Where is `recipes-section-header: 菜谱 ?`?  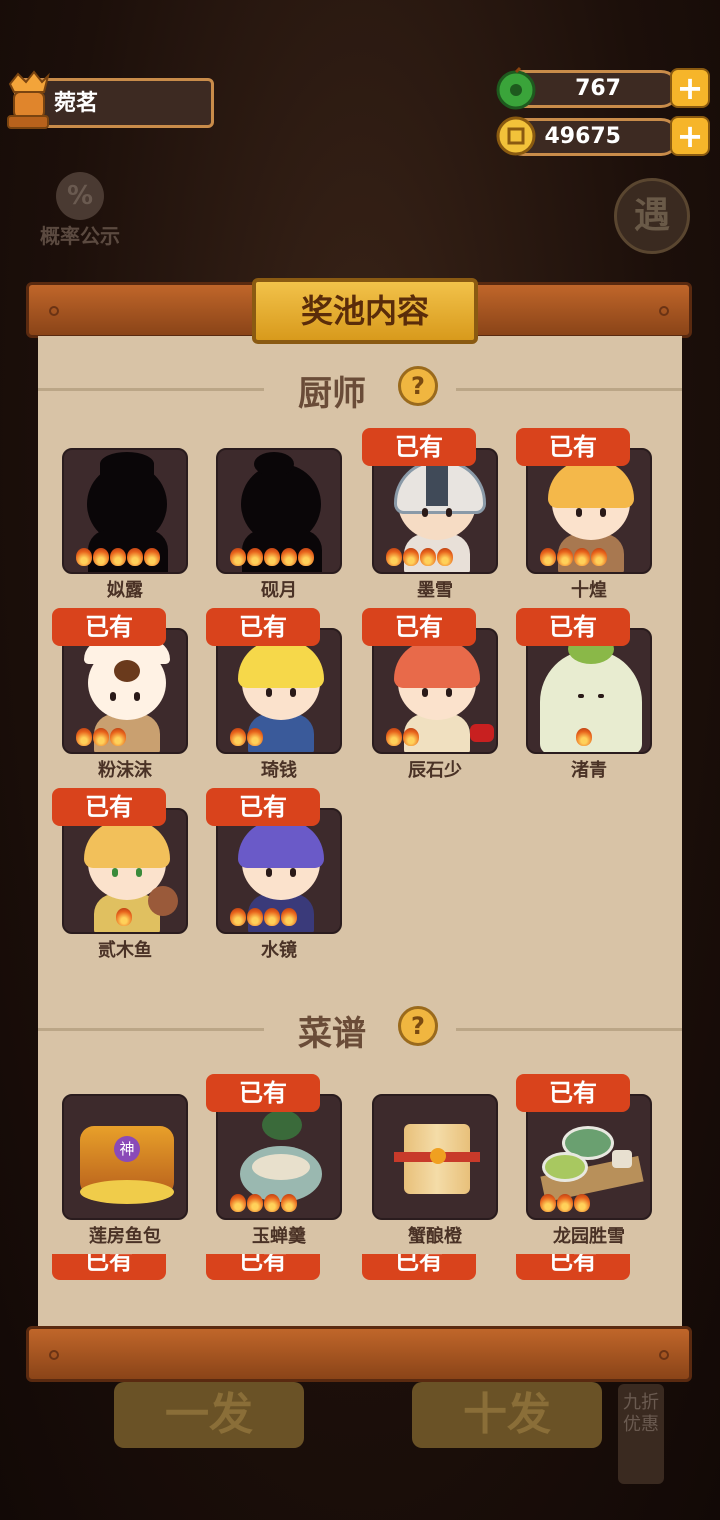 recipes-section-header: 菜谱 ? is located at coordinates (360, 1029).